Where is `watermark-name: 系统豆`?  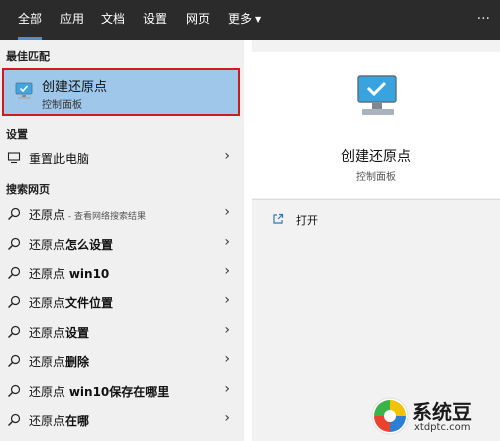 watermark-name: 系统豆 is located at coordinates (442, 412).